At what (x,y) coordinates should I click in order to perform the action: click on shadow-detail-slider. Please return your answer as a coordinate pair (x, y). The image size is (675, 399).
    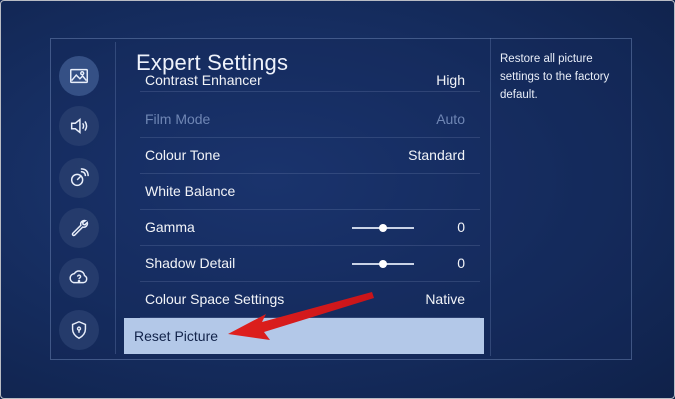
    Looking at the image, I should click on (383, 264).